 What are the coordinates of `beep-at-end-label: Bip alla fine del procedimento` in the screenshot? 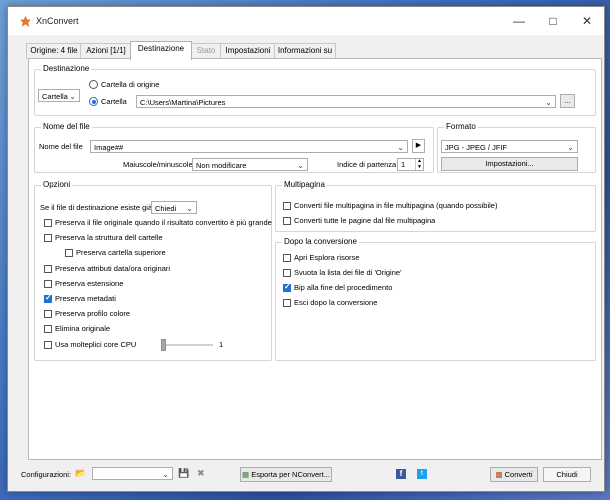 It's located at (343, 287).